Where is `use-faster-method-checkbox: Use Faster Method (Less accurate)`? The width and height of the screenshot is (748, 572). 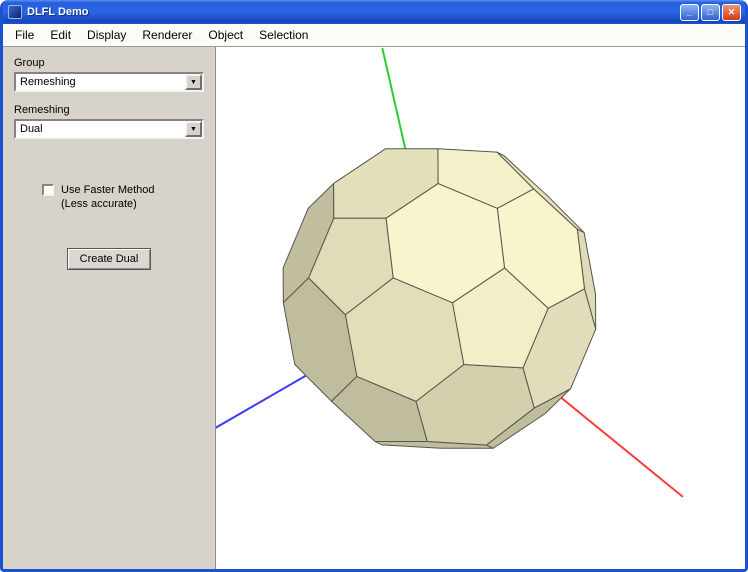 use-faster-method-checkbox: Use Faster Method (Less accurate) is located at coordinates (123, 197).